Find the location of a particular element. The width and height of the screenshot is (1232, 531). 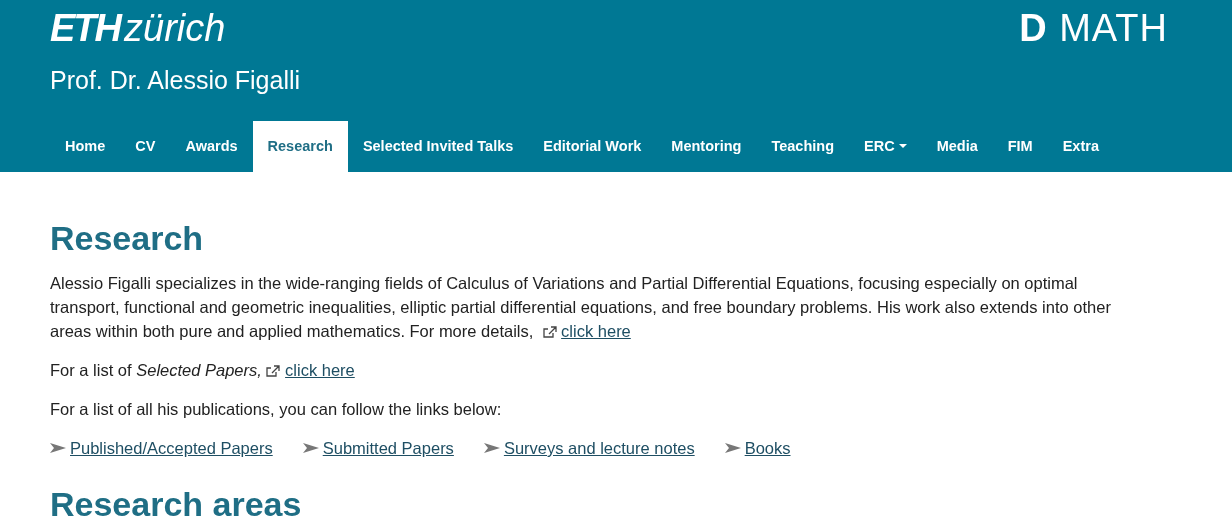

site-title: Prof. Dr. Alessio Figalli is located at coordinates (176, 81).